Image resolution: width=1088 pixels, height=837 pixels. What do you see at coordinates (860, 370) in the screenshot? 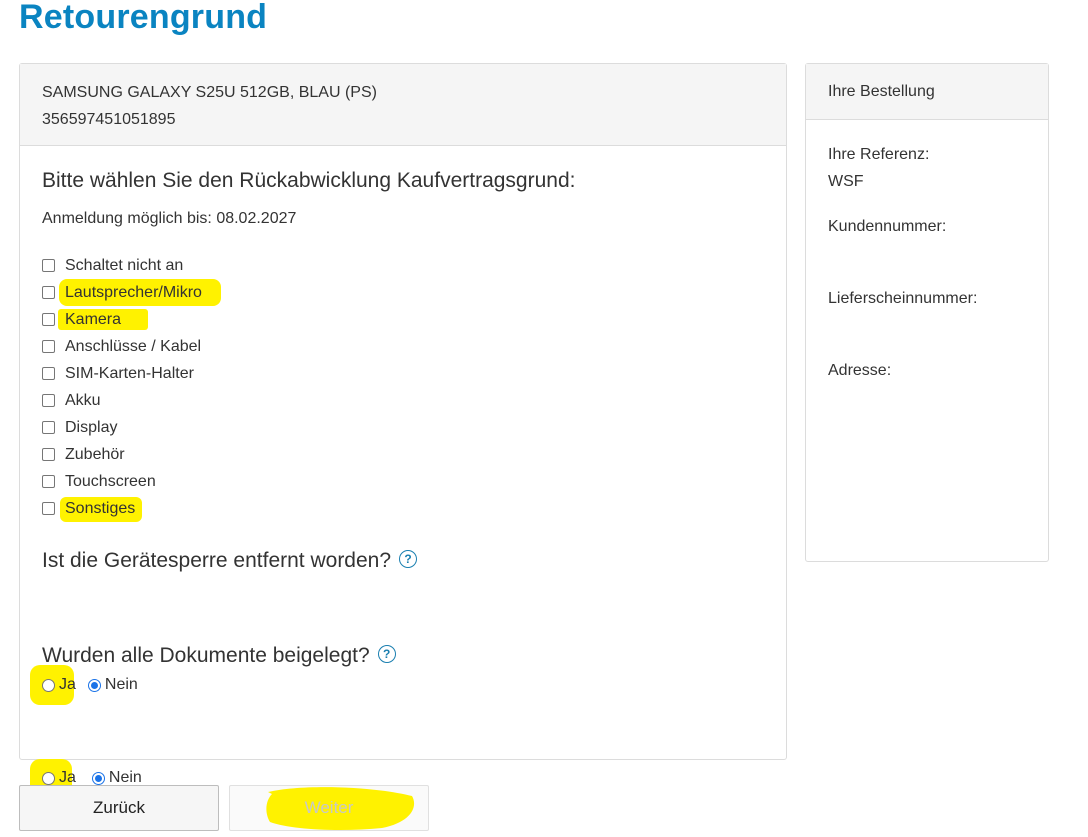
I see `address-label: Adresse:` at bounding box center [860, 370].